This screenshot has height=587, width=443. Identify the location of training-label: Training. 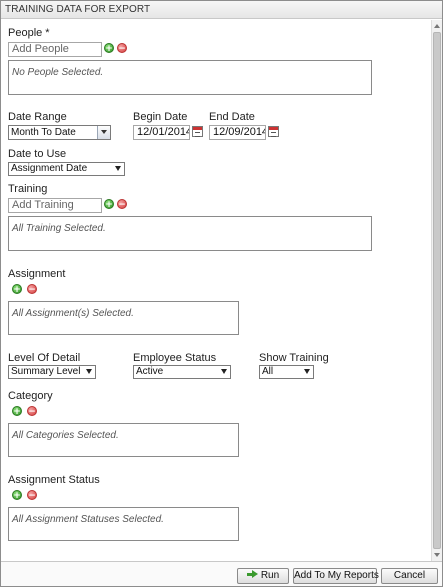
(28, 189).